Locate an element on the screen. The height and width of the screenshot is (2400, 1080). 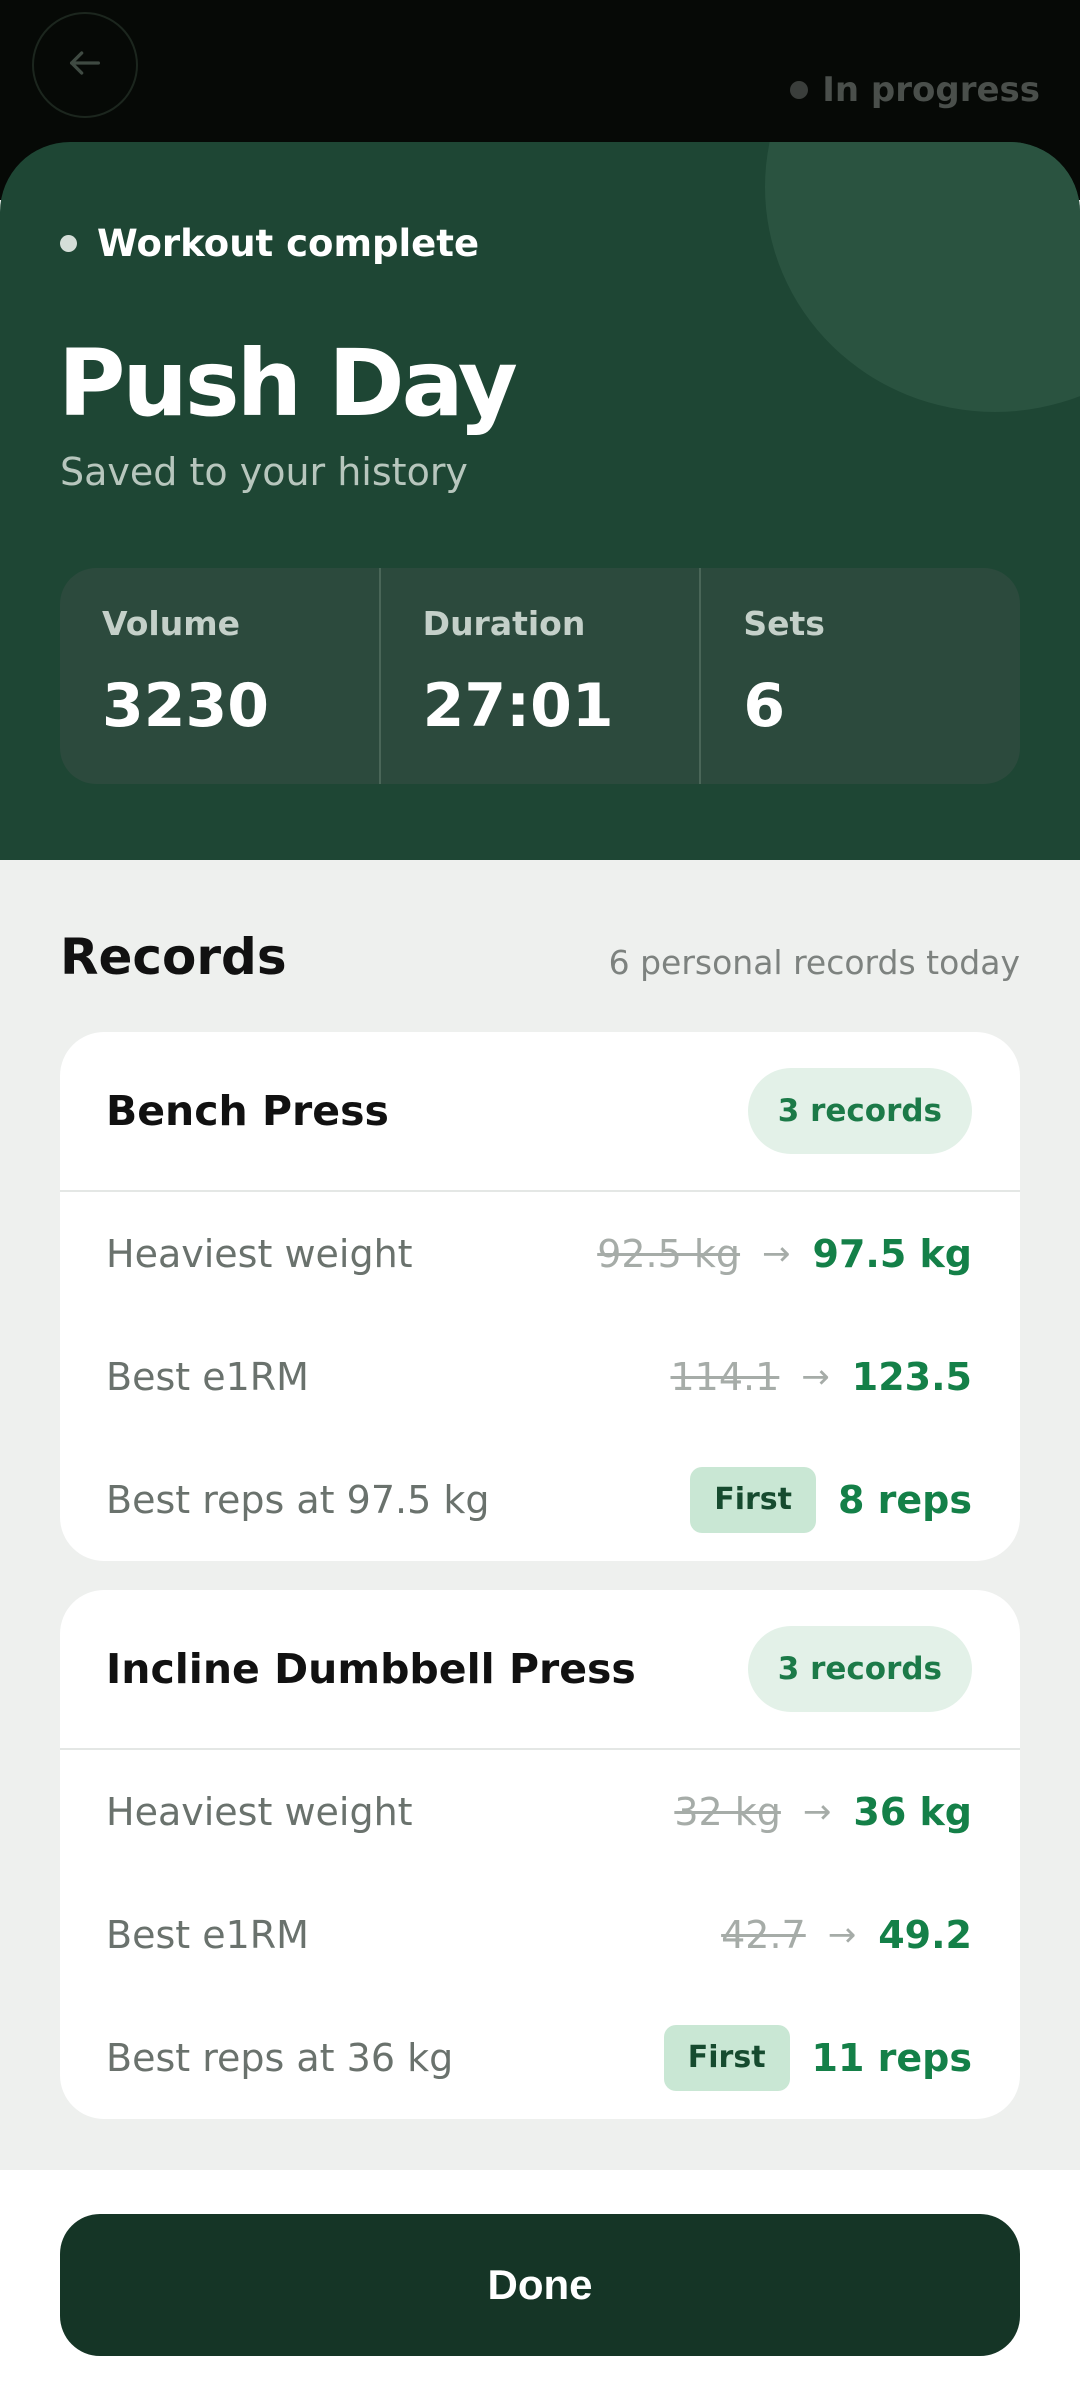
workout-subtitle: Saved to your history is located at coordinates (264, 472).